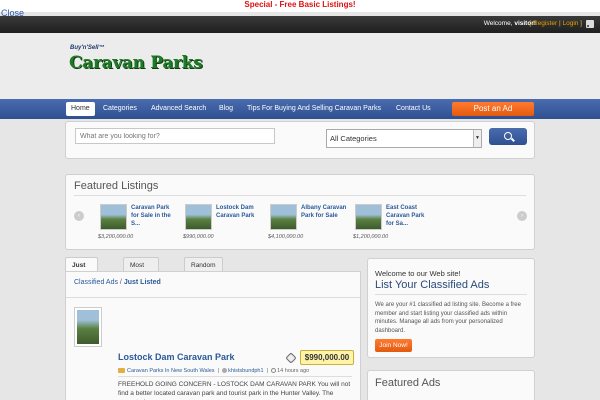  What do you see at coordinates (82, 270) in the screenshot?
I see `tab-just-listed: Just Listed` at bounding box center [82, 270].